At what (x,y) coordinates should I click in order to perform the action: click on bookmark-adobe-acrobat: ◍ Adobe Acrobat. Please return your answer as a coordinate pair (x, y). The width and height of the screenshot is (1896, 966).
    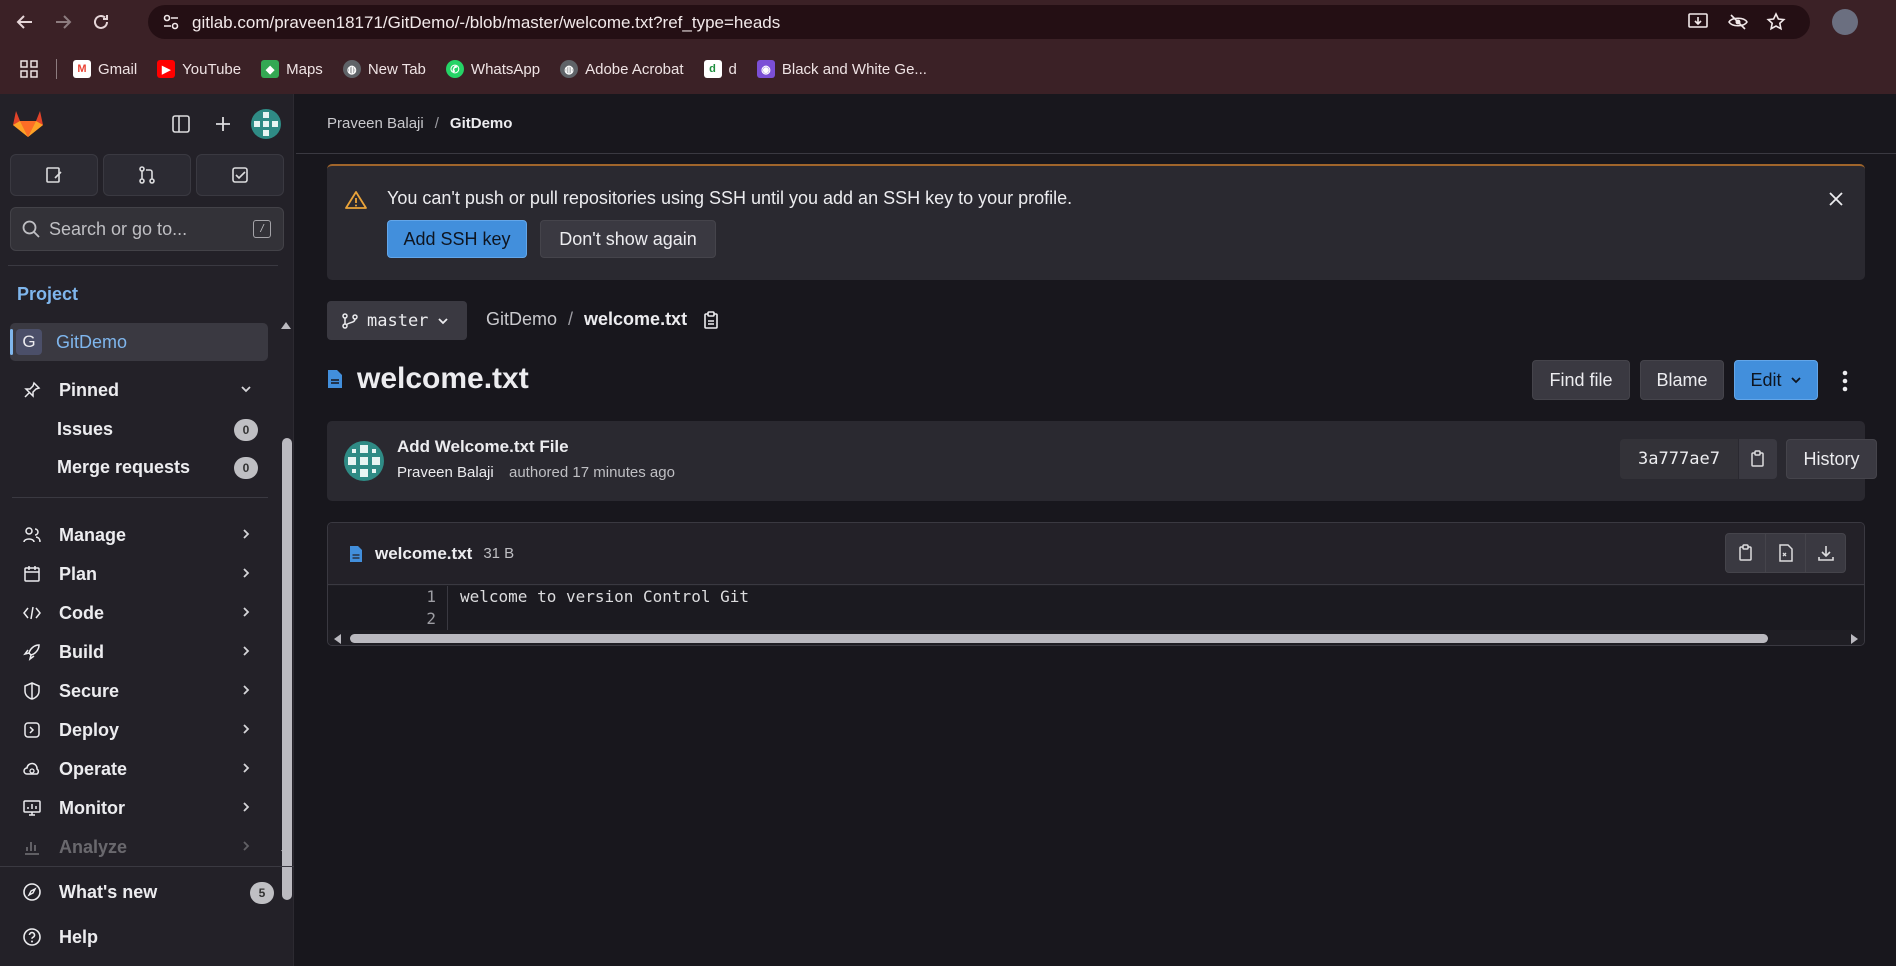
    Looking at the image, I should click on (622, 69).